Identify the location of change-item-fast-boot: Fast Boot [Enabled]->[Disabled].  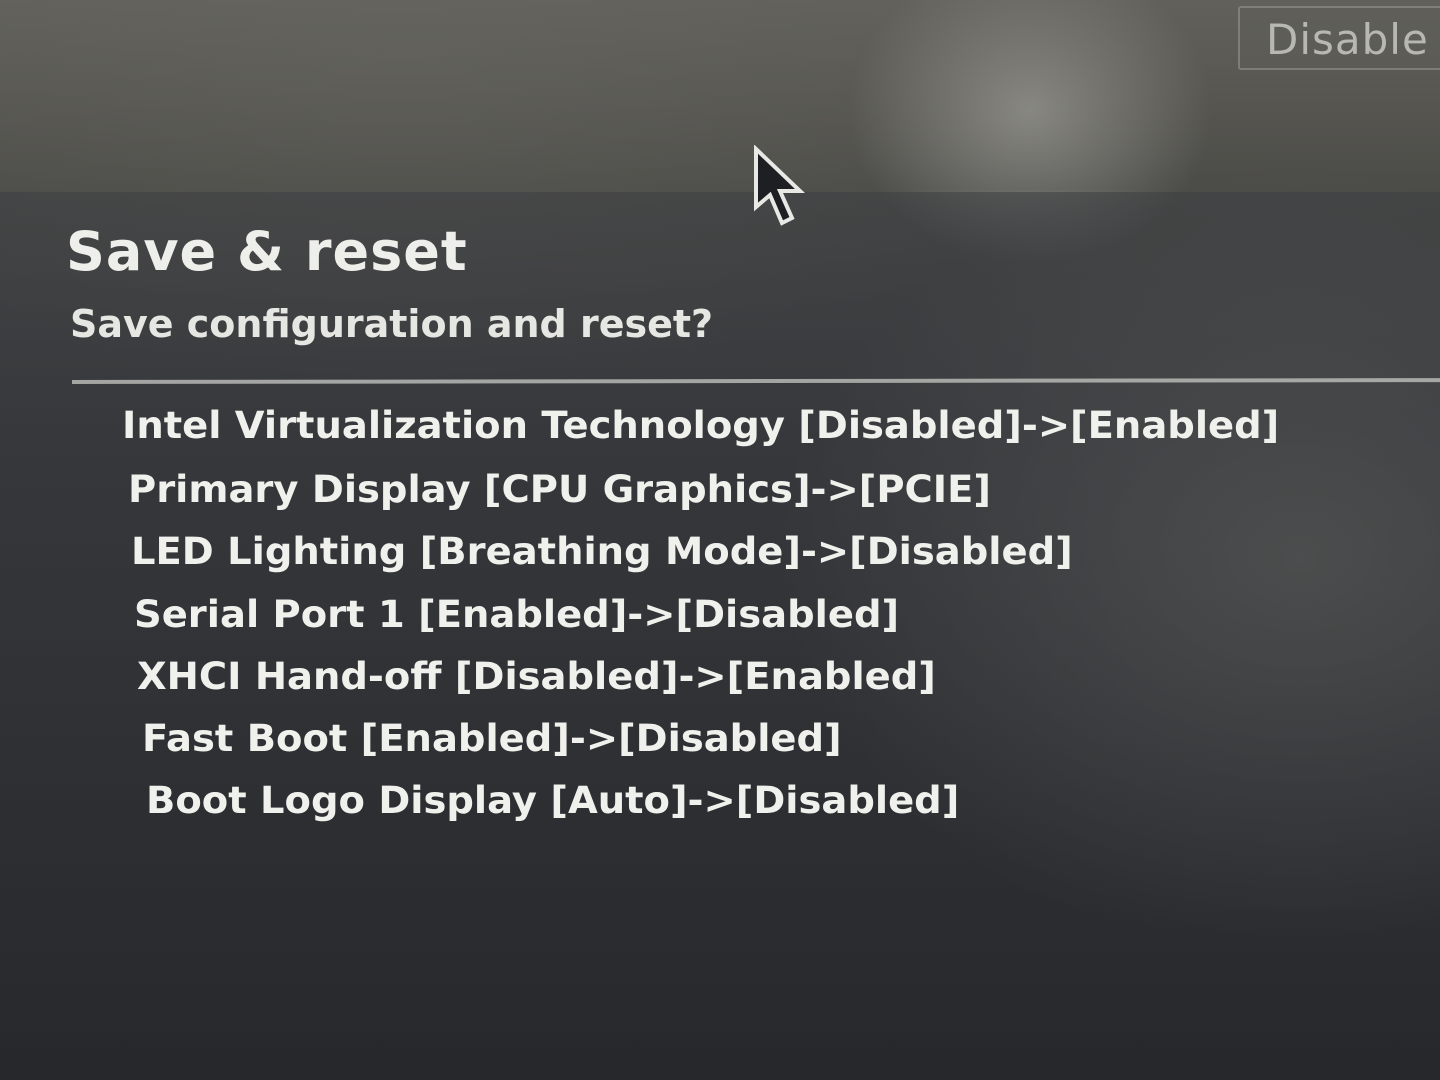
(492, 738).